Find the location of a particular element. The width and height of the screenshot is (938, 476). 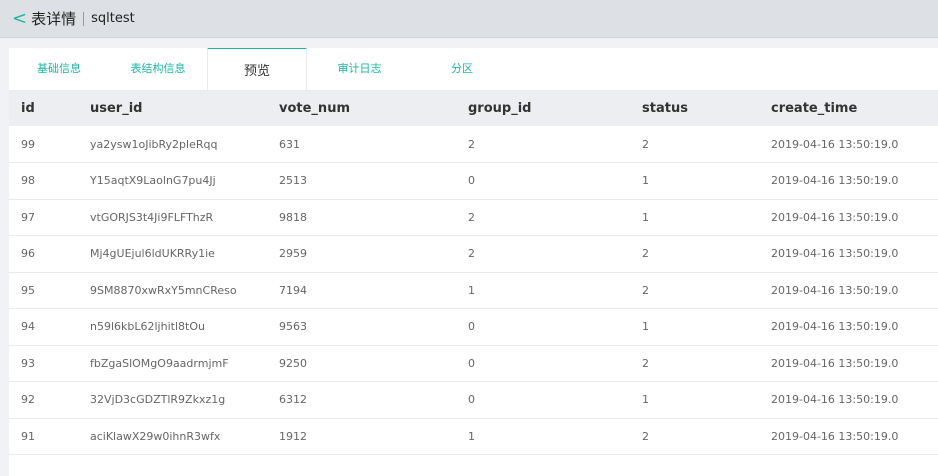

cell-vote-num: 9563 is located at coordinates (293, 327).